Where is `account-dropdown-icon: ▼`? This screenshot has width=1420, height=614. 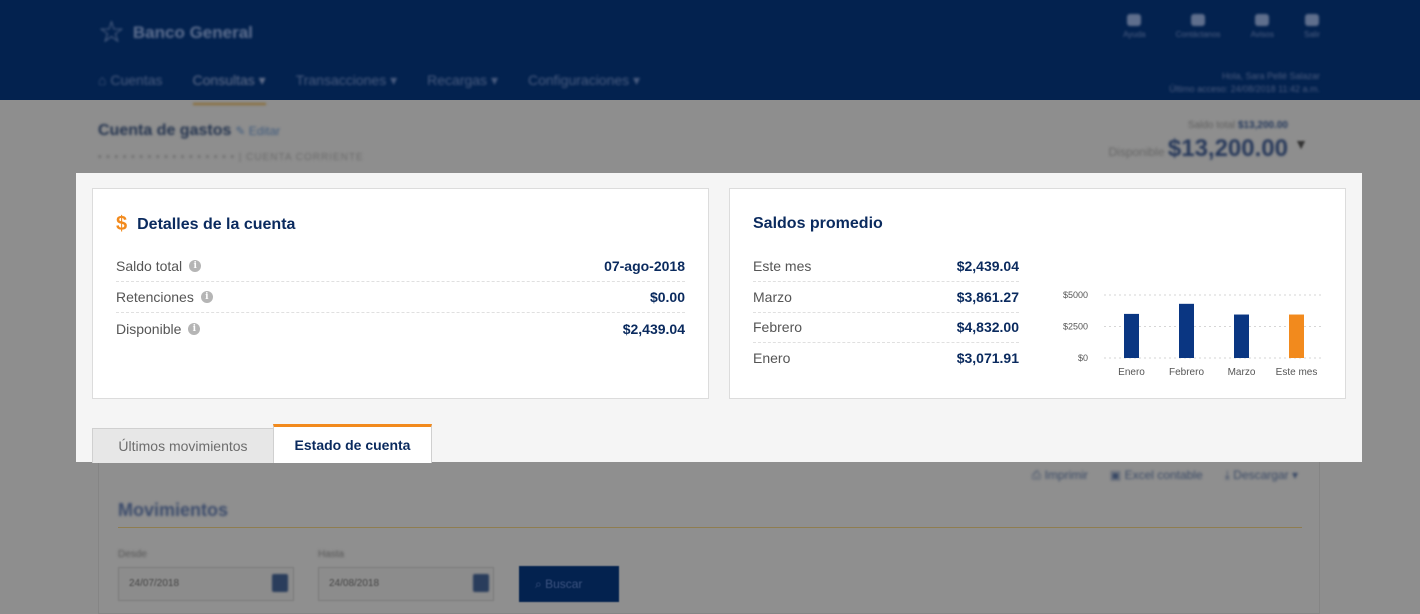 account-dropdown-icon: ▼ is located at coordinates (1301, 144).